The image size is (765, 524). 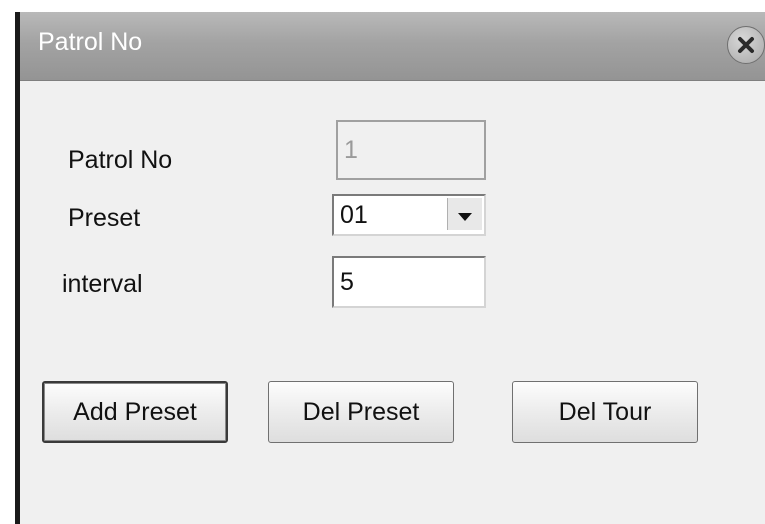 What do you see at coordinates (90, 42) in the screenshot?
I see `dialog-title: Patrol No` at bounding box center [90, 42].